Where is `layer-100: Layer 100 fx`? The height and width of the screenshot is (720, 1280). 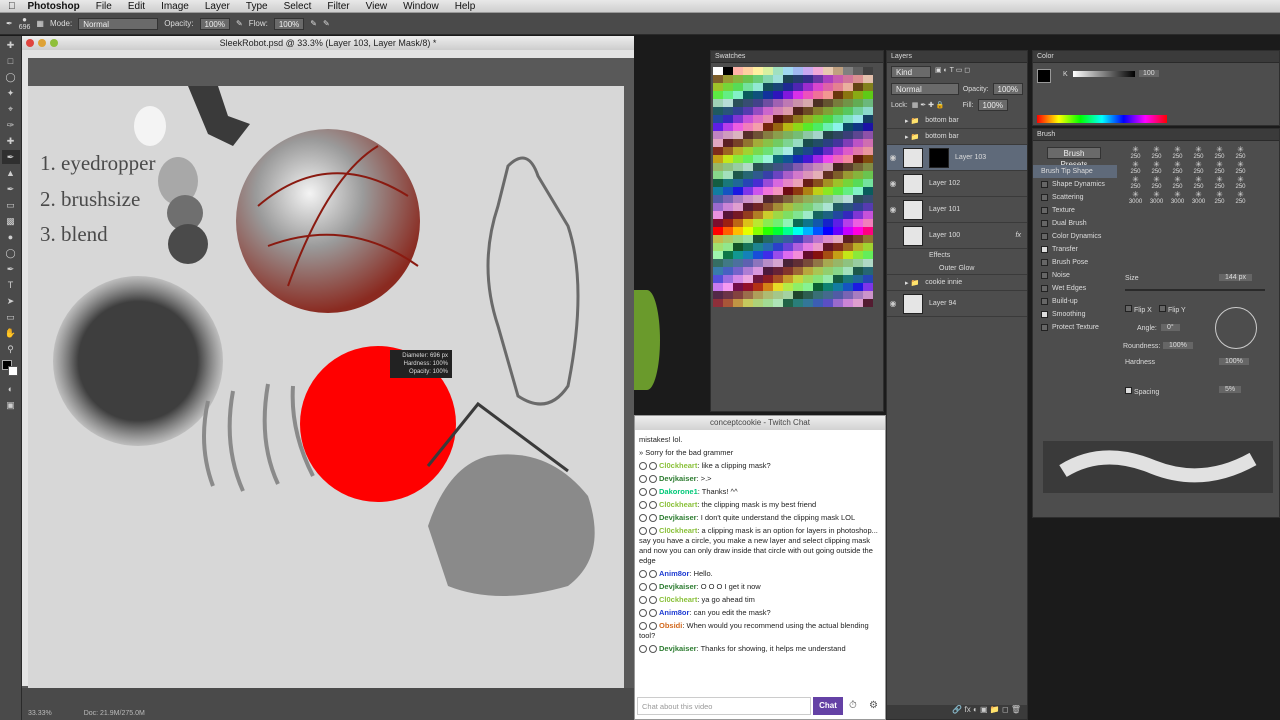 layer-100: Layer 100 fx is located at coordinates (957, 236).